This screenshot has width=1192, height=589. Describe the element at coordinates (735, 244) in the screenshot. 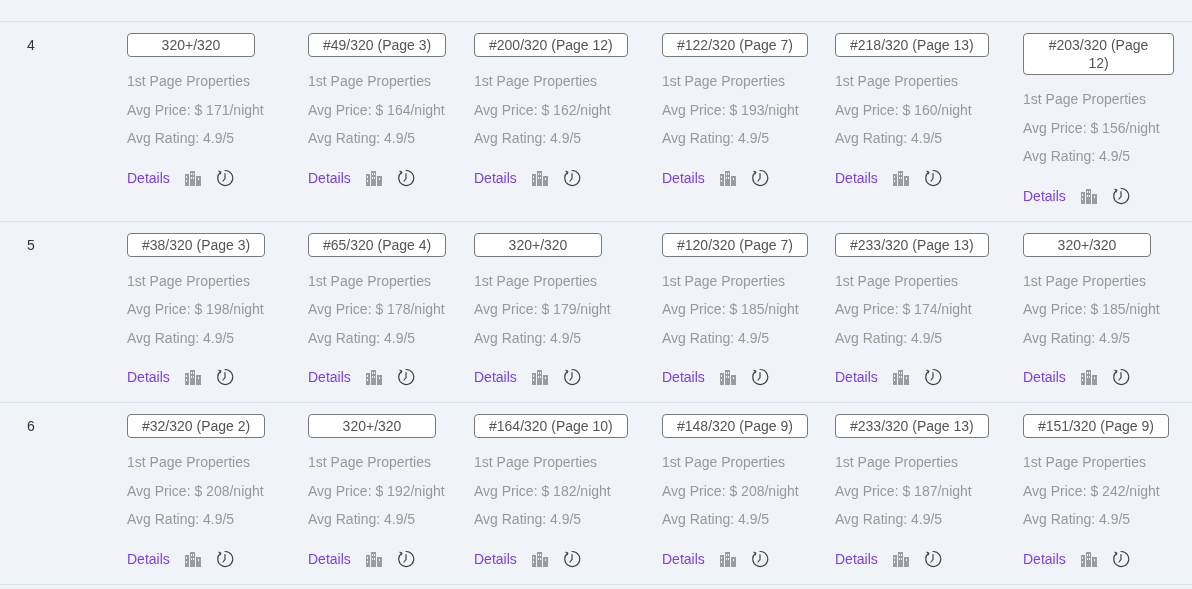

I see `rank-badge: #120/320 (Page 7)` at that location.